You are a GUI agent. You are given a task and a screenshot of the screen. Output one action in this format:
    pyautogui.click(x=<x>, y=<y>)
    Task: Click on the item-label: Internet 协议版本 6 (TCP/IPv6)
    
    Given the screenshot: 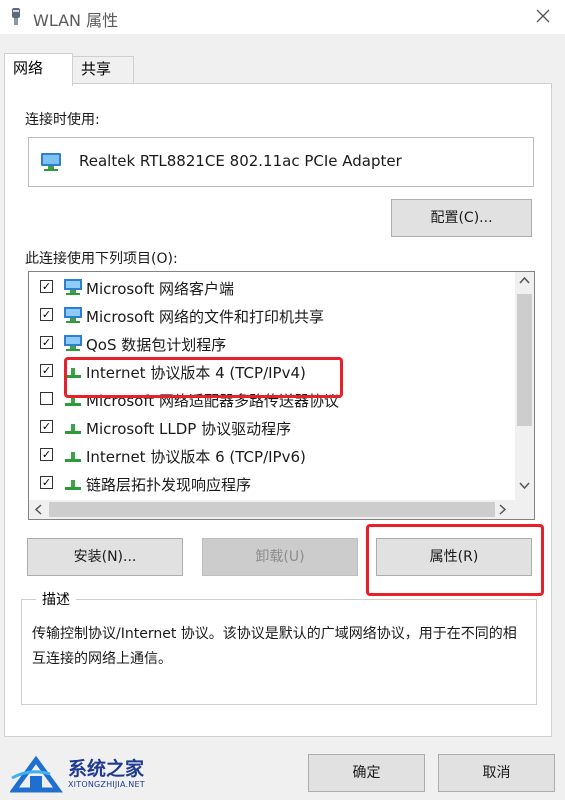 What is the action you would take?
    pyautogui.click(x=196, y=457)
    